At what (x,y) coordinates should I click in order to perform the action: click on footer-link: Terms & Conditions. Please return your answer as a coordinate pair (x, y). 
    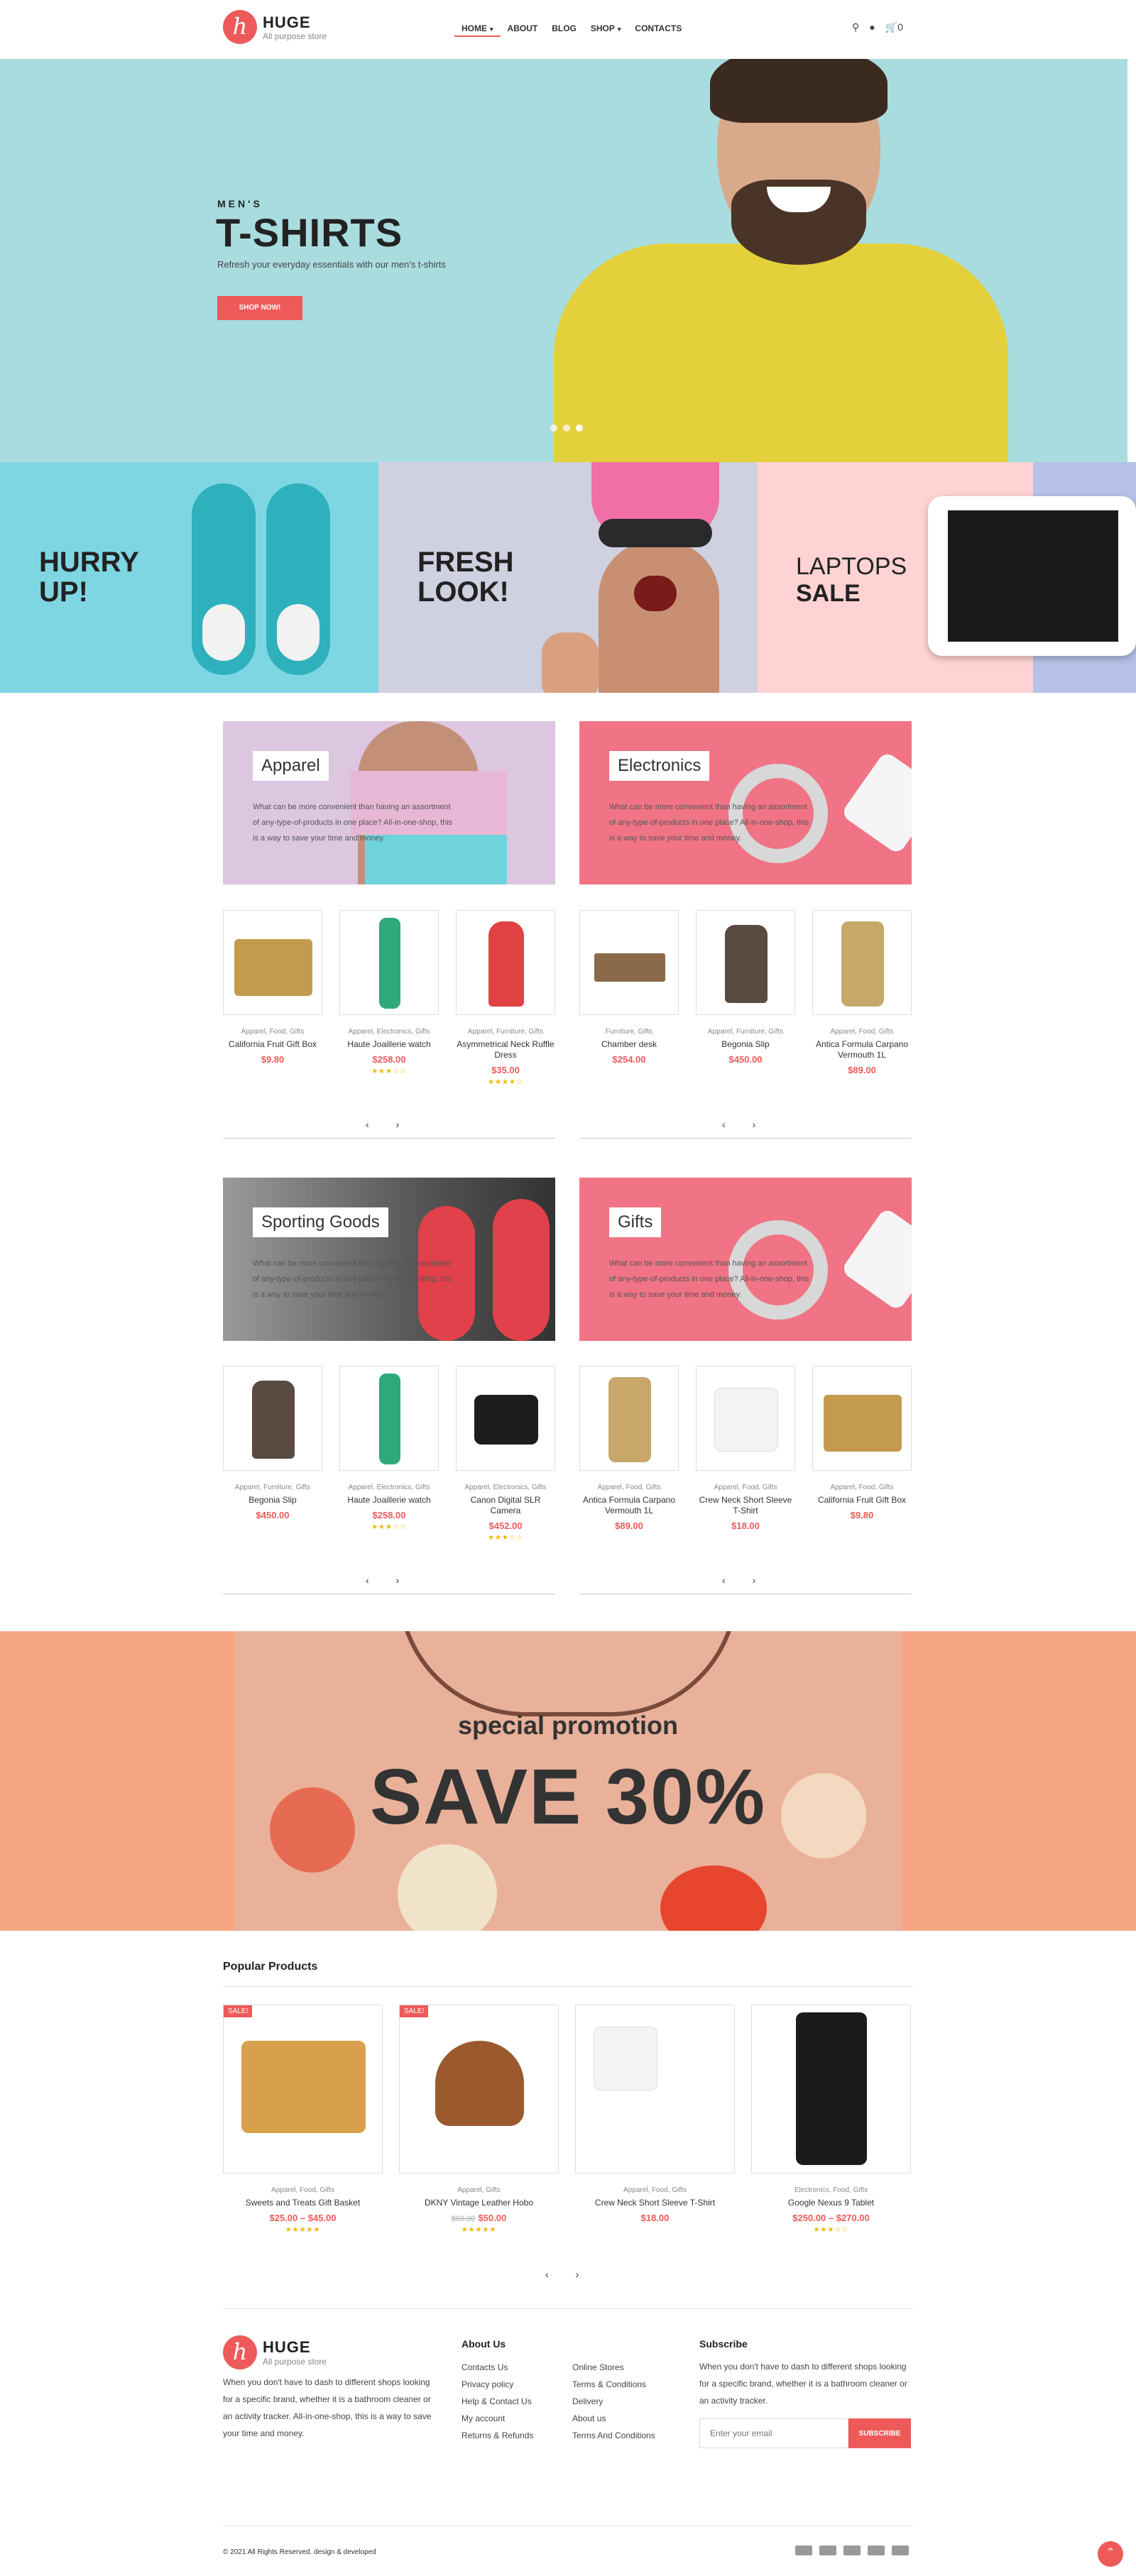
    Looking at the image, I should click on (613, 2384).